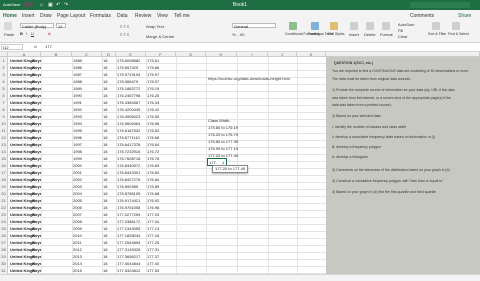 The image size is (480, 281). I want to click on table-row: 9 United Kingd Boys 1993 18 176.4996023 176.50, so click(163, 116).